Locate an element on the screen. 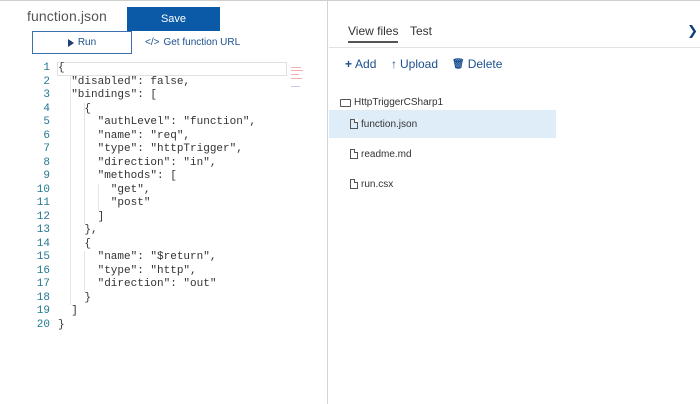  add-file-button: + Add is located at coordinates (360, 64).